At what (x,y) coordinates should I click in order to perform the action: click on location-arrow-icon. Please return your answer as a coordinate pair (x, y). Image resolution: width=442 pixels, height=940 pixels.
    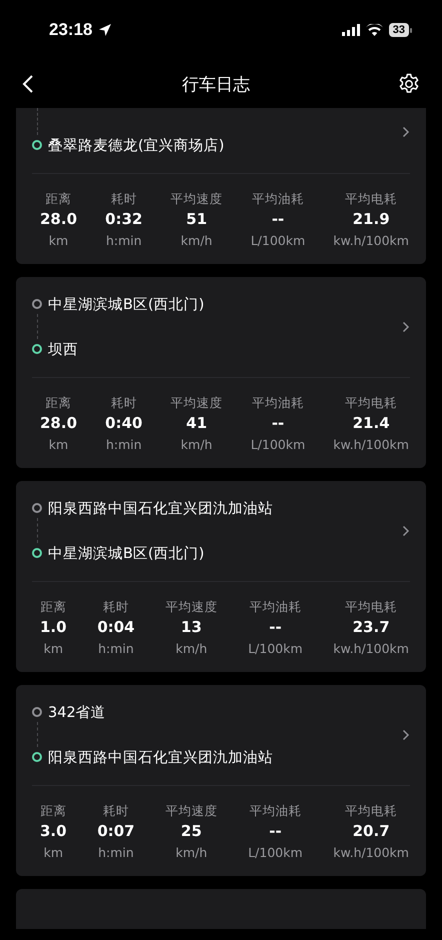
    Looking at the image, I should click on (105, 30).